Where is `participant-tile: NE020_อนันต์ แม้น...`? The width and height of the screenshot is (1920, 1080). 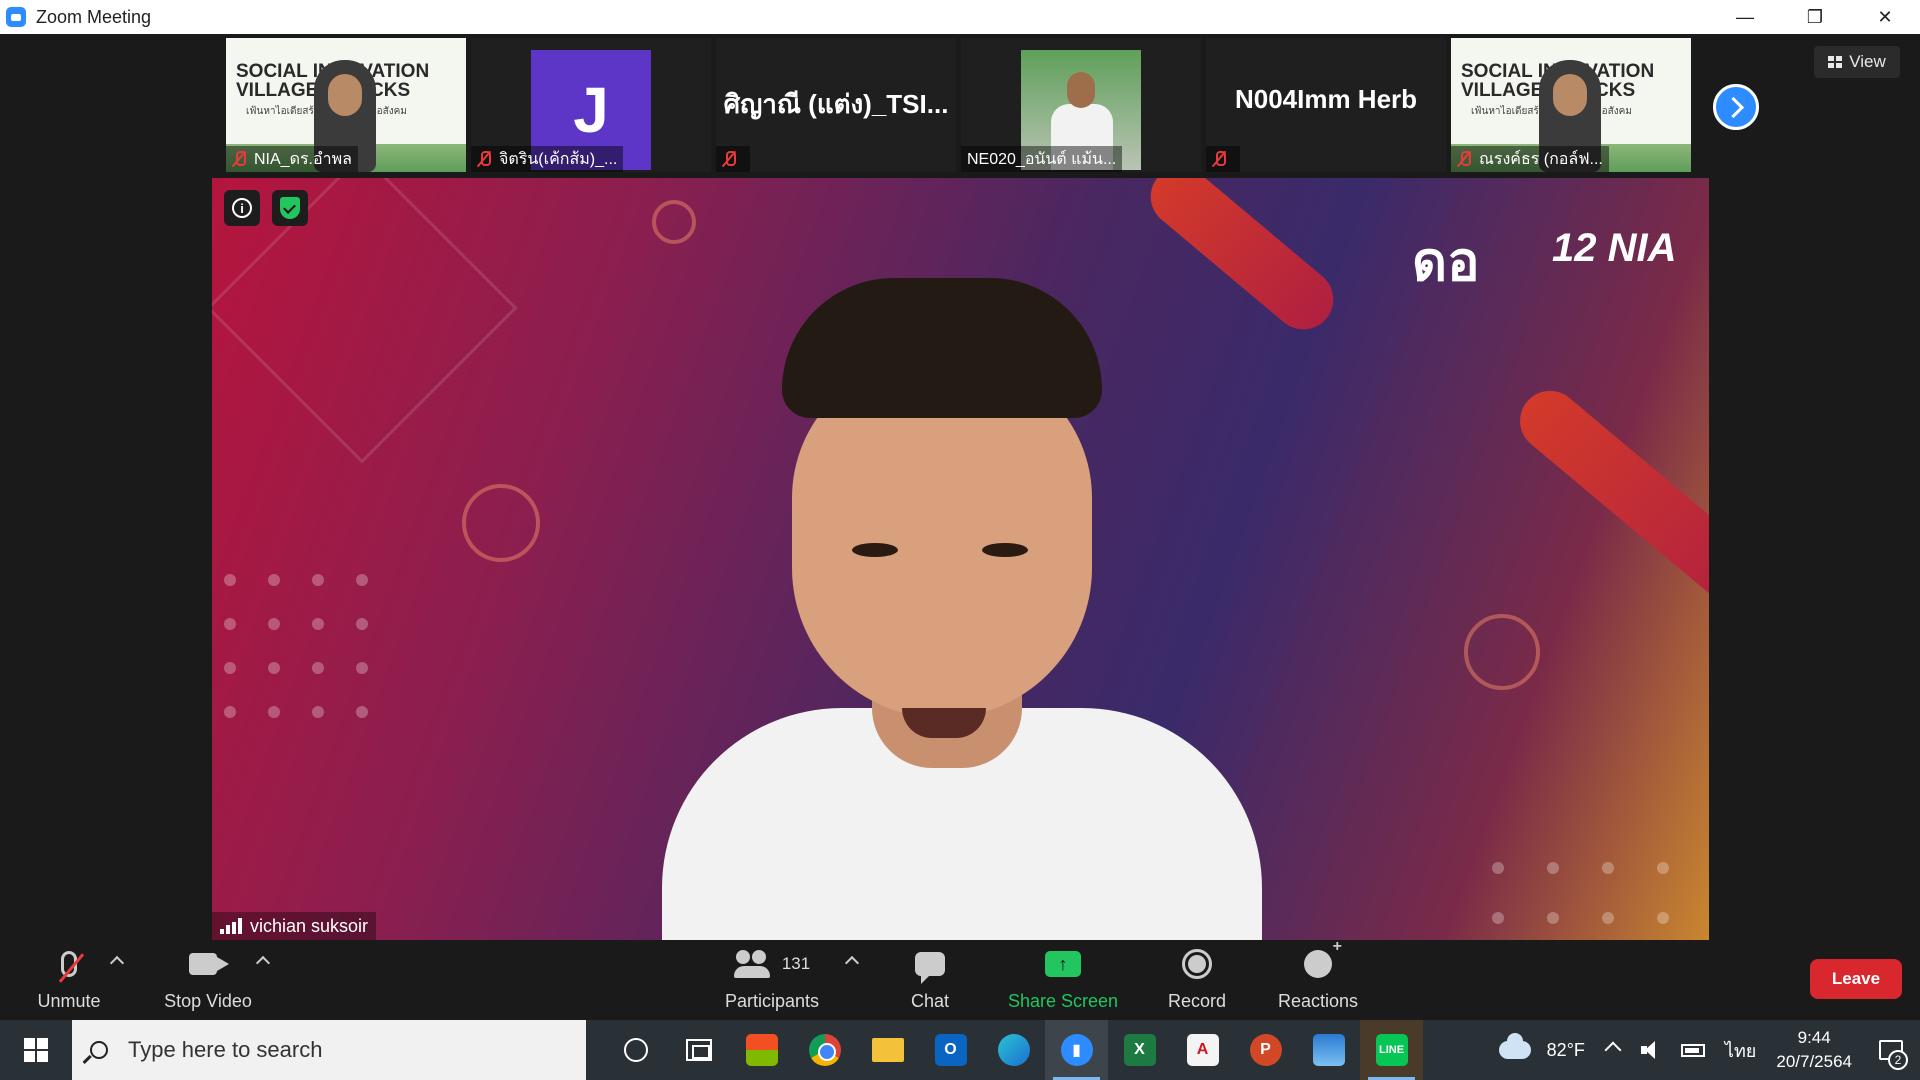
participant-tile: NE020_อนันต์ แม้น... is located at coordinates (1081, 105).